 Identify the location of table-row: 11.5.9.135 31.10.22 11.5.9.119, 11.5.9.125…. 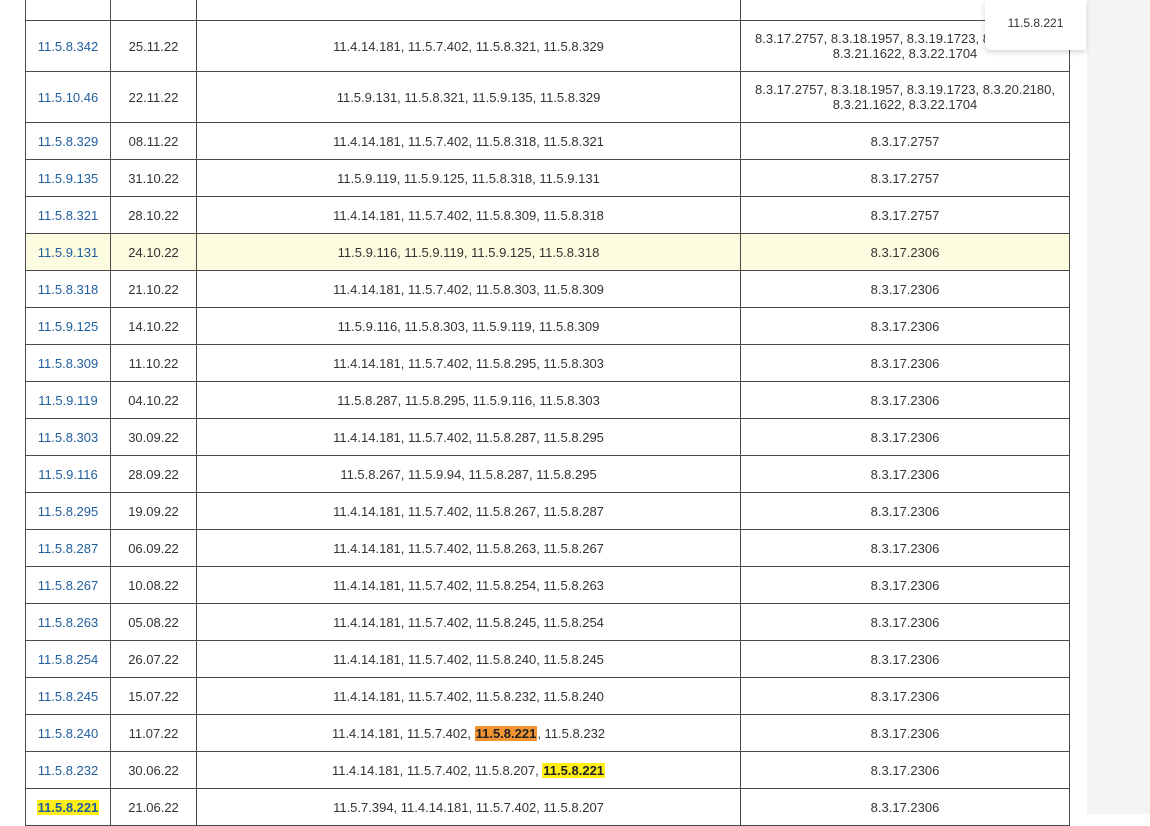
(547, 178).